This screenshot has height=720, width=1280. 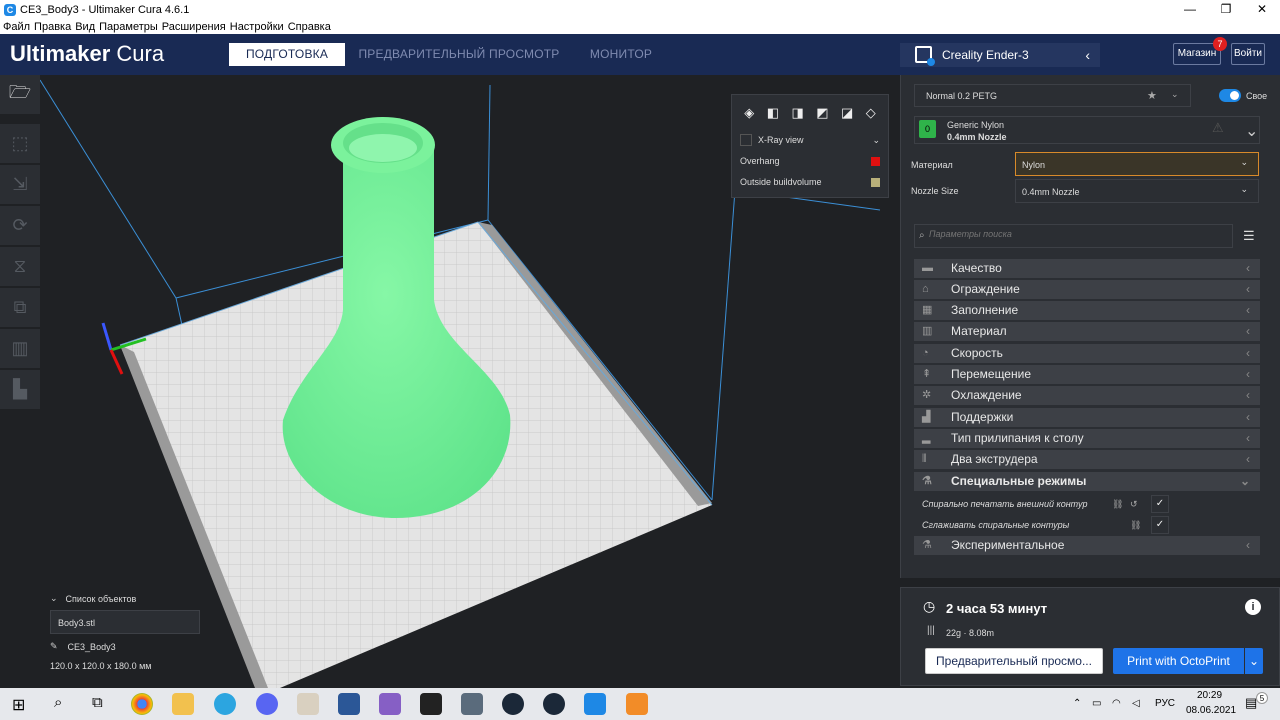 I want to click on fusion-icon, so click(x=637, y=704).